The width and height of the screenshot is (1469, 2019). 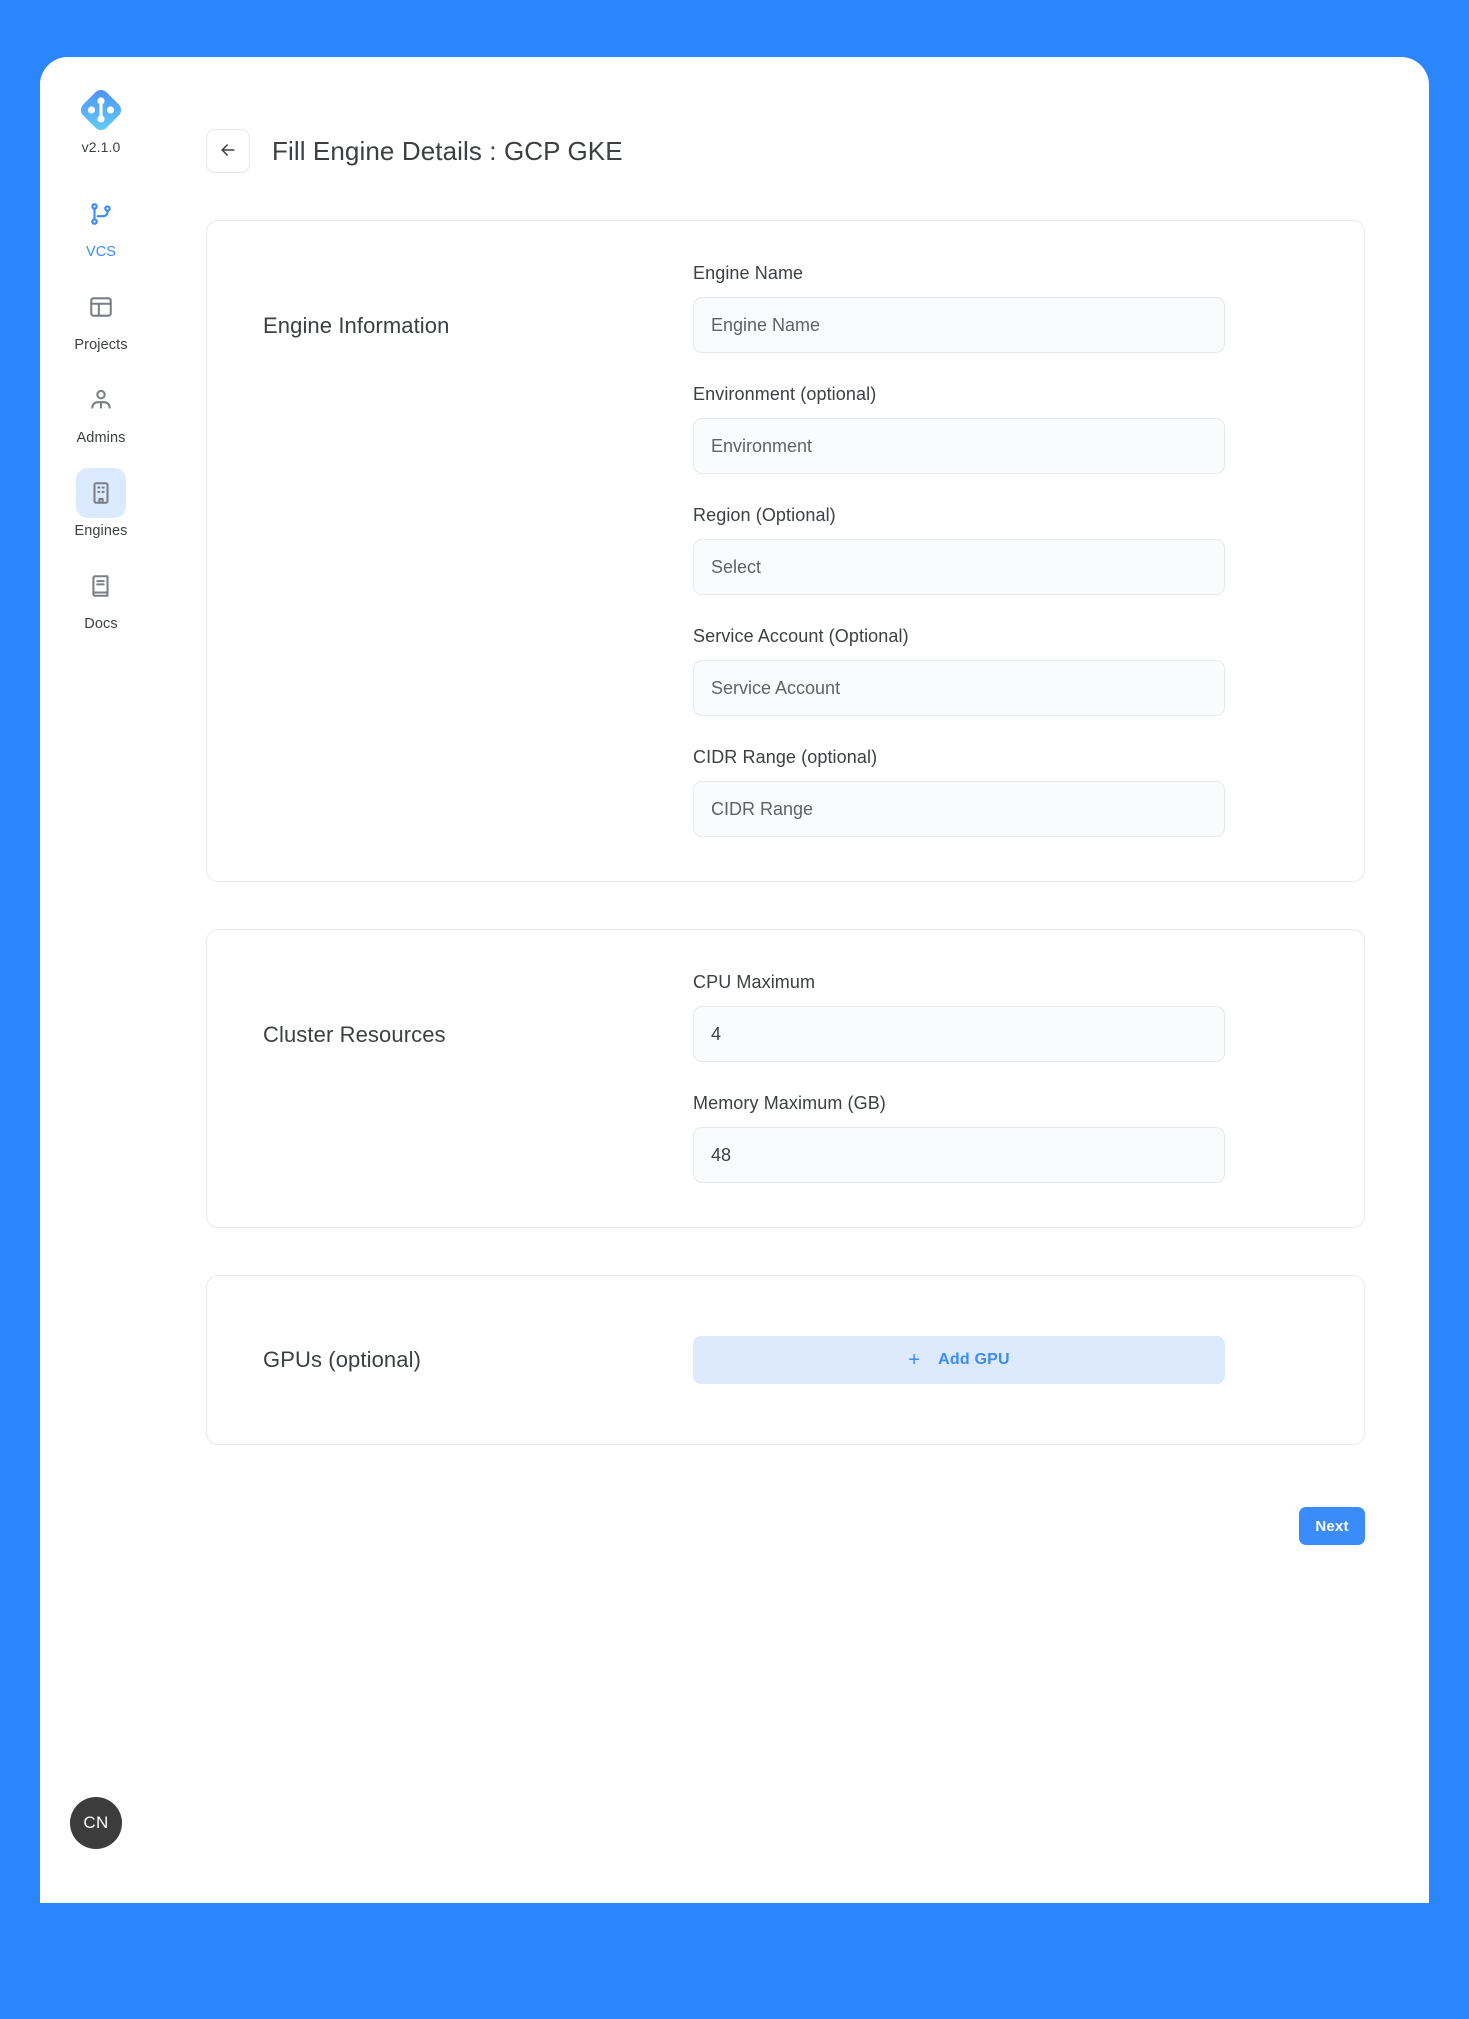 What do you see at coordinates (754, 982) in the screenshot?
I see `field-label: CPU Maximum` at bounding box center [754, 982].